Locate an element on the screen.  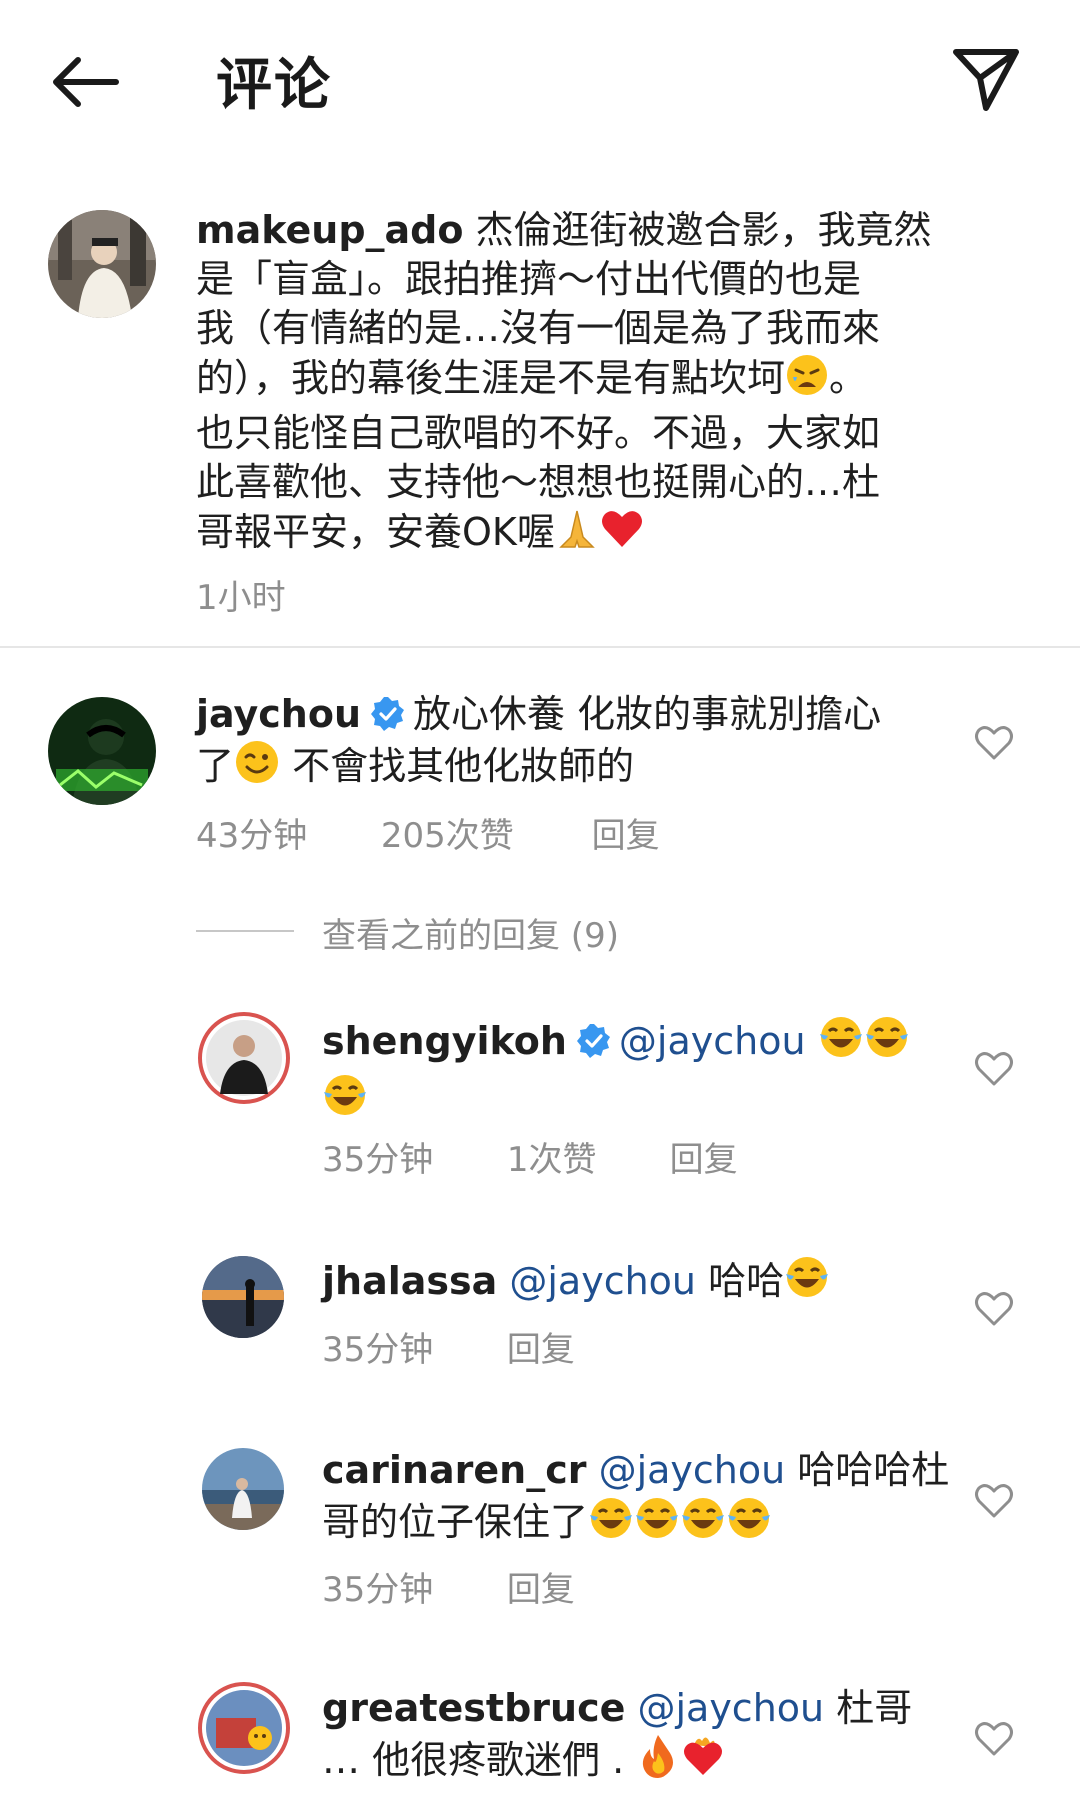
post-text-line: 。 is located at coordinates (848, 378).